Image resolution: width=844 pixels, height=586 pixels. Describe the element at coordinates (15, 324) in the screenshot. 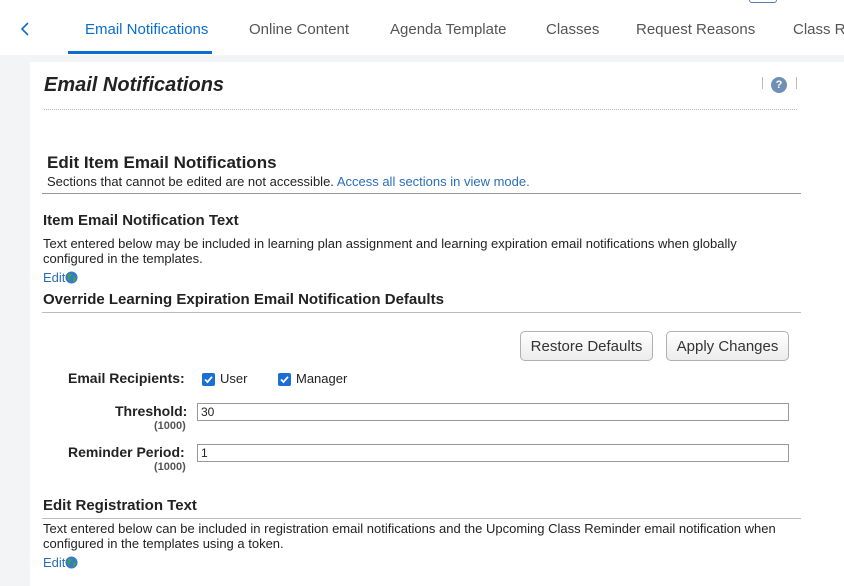

I see `left-gutter` at that location.